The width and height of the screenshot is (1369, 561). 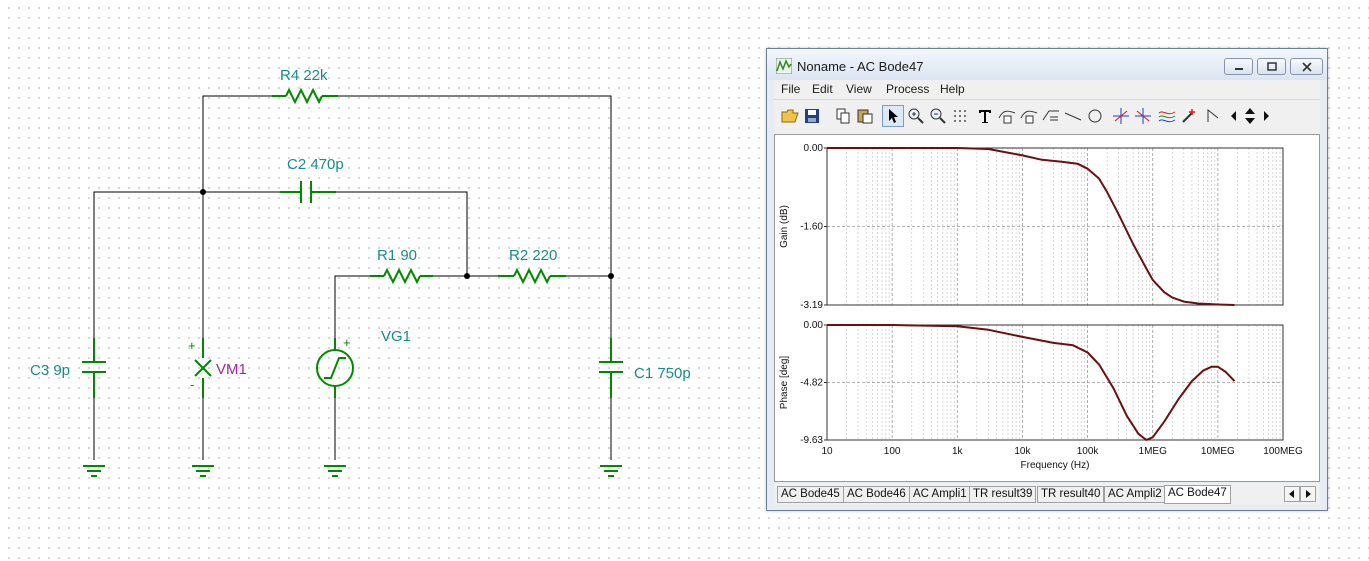 I want to click on scroll-left-icon, so click(x=1233, y=116).